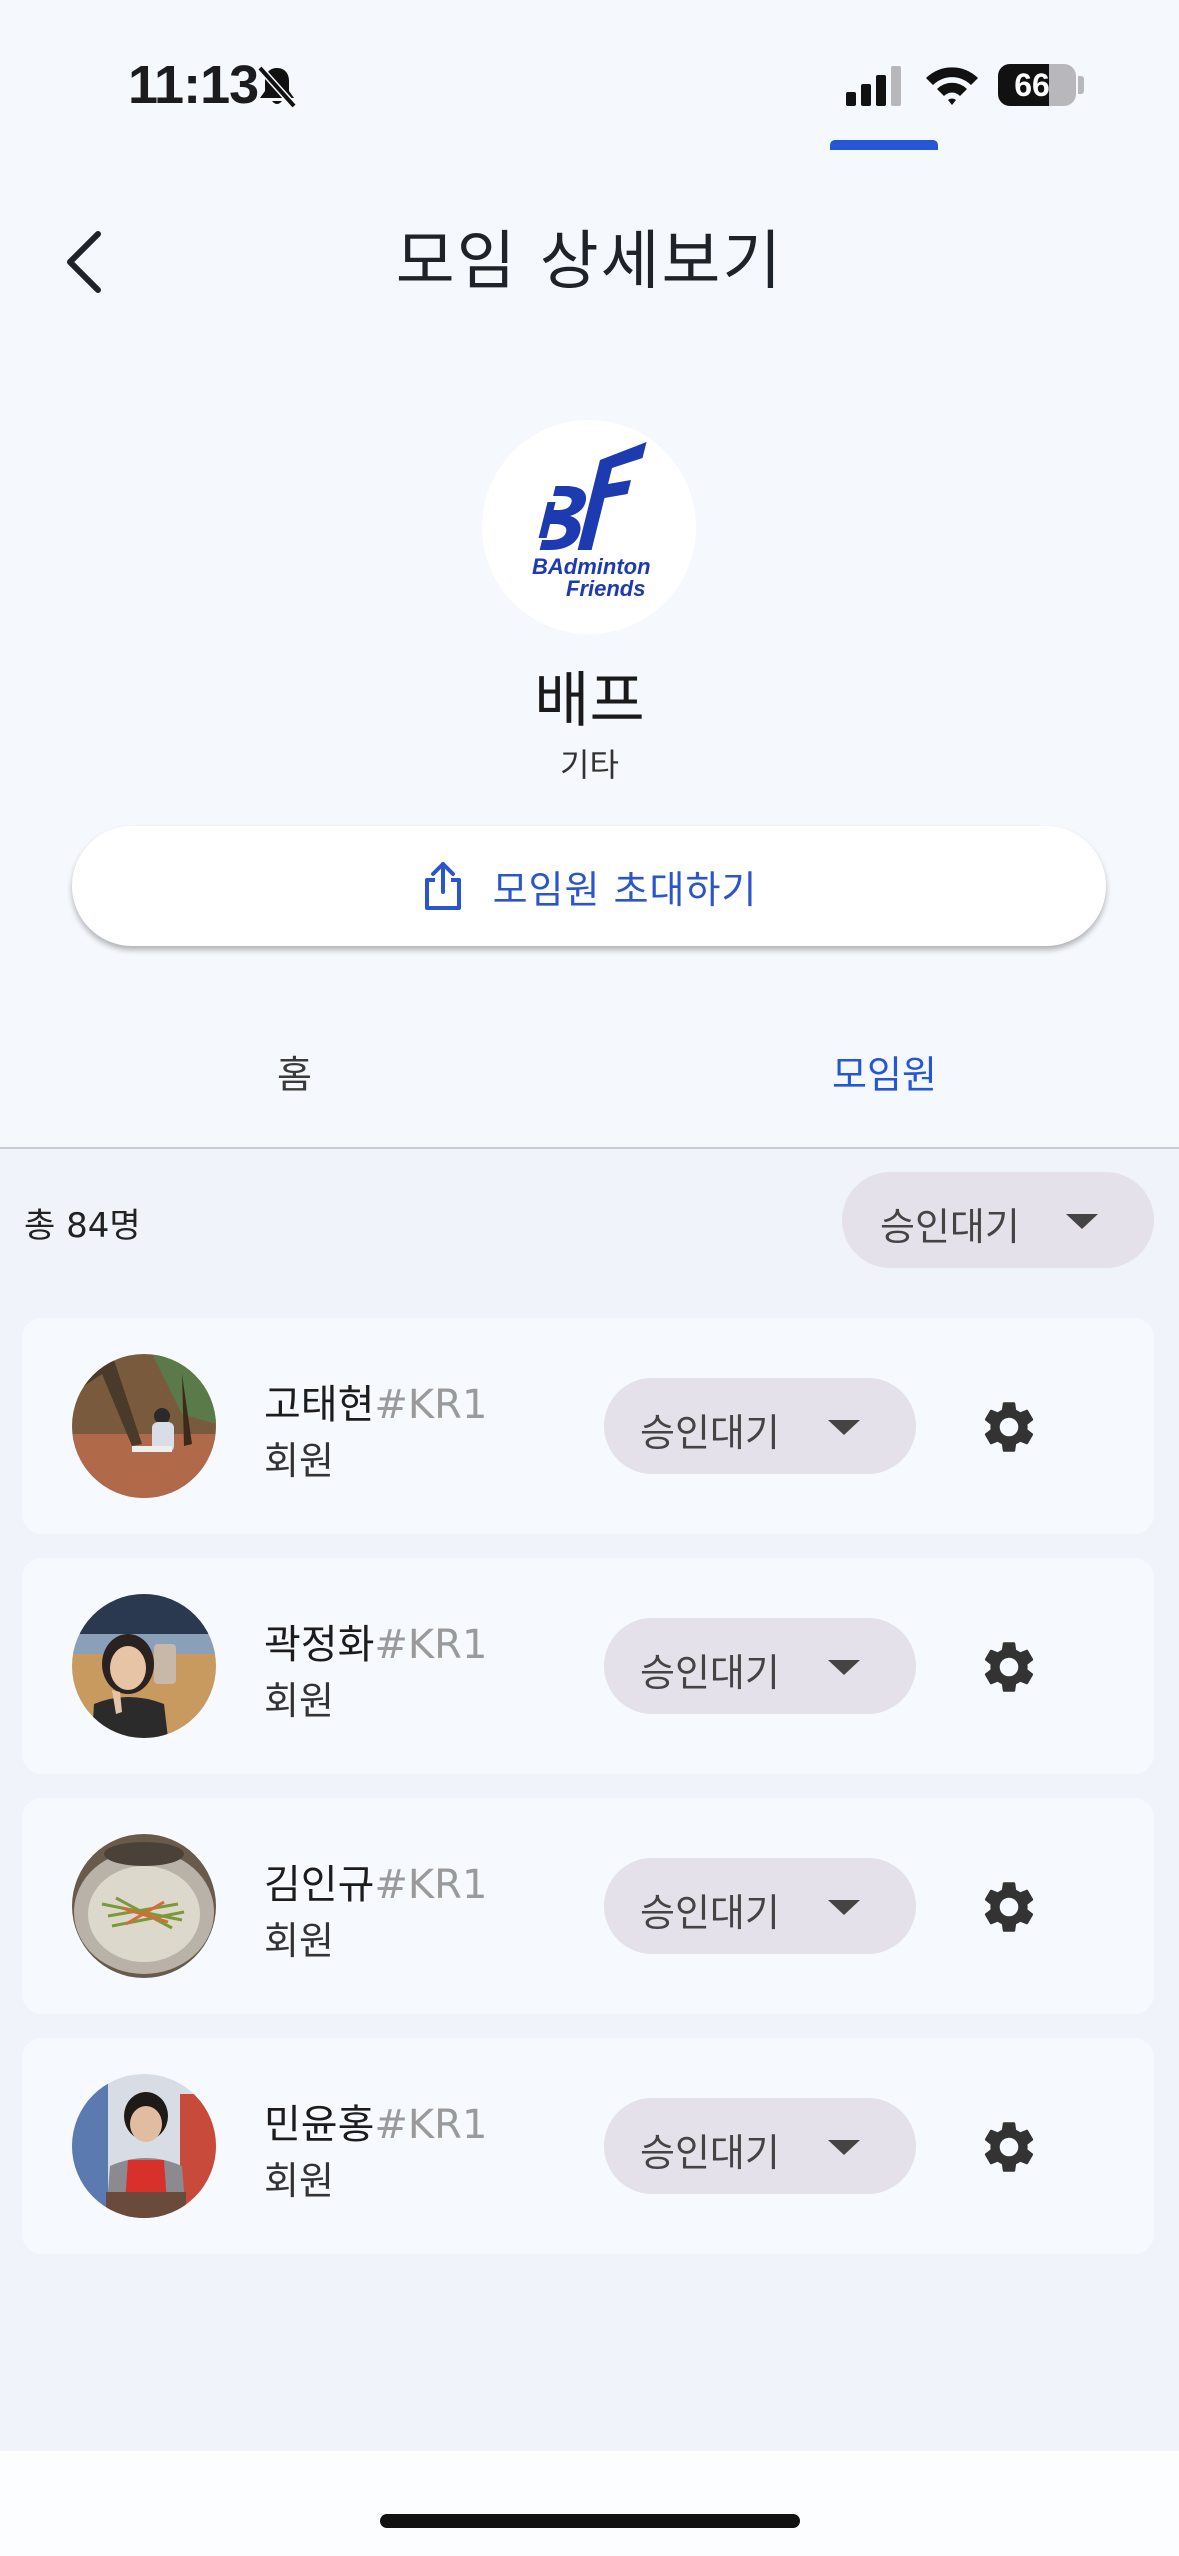 Image resolution: width=1179 pixels, height=2556 pixels. Describe the element at coordinates (589, 765) in the screenshot. I see `group-category: 기타` at that location.